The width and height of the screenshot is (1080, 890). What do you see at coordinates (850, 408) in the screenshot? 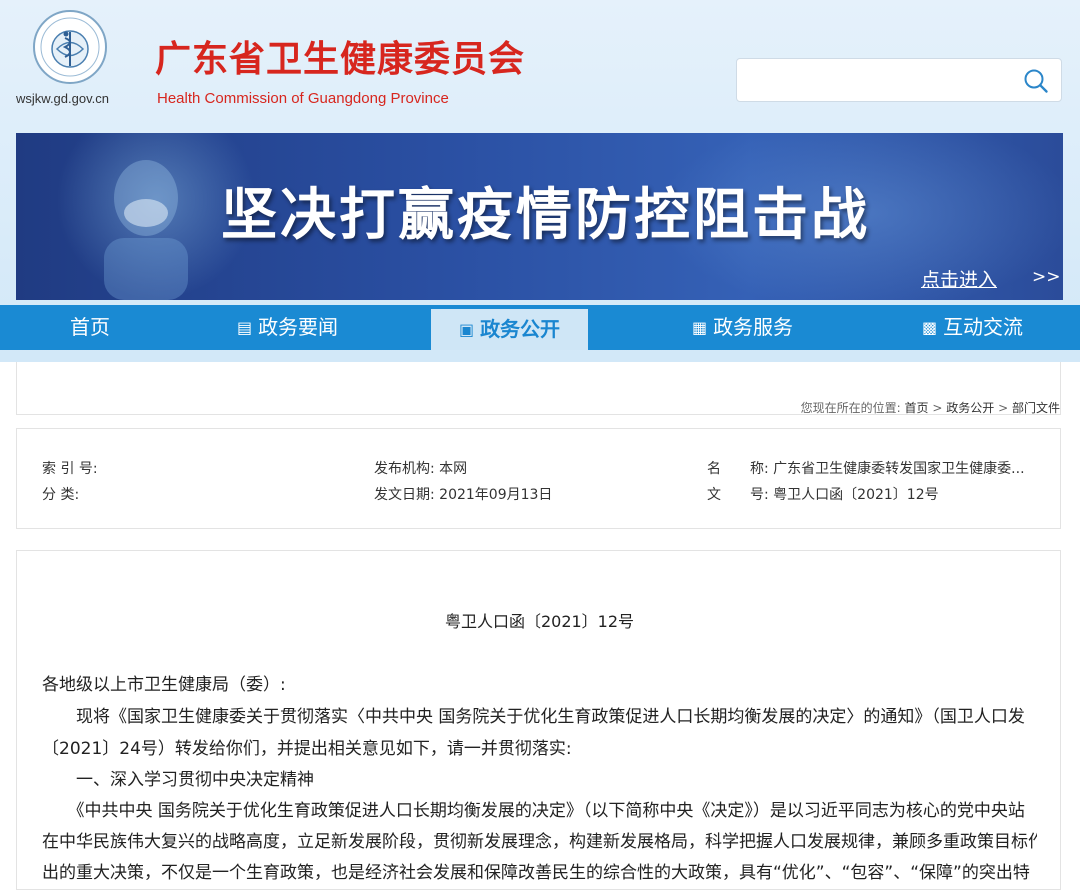
I see `breadcrumb-prefix: 您现在所在的位置:` at bounding box center [850, 408].